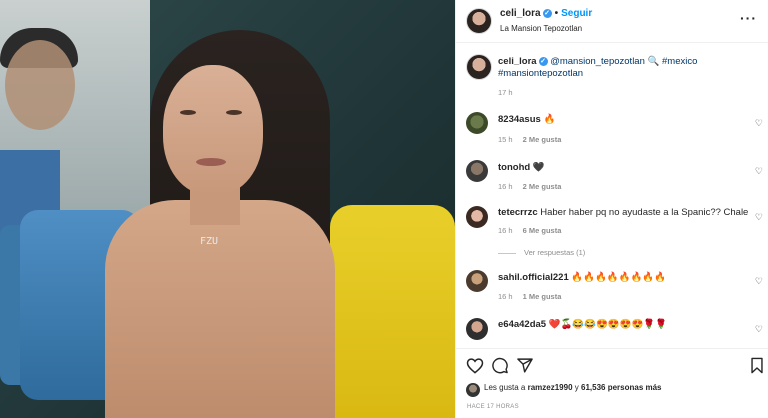 This screenshot has width=768, height=418. Describe the element at coordinates (493, 407) in the screenshot. I see `post-time-ago: HACE 17 HORAS` at that location.